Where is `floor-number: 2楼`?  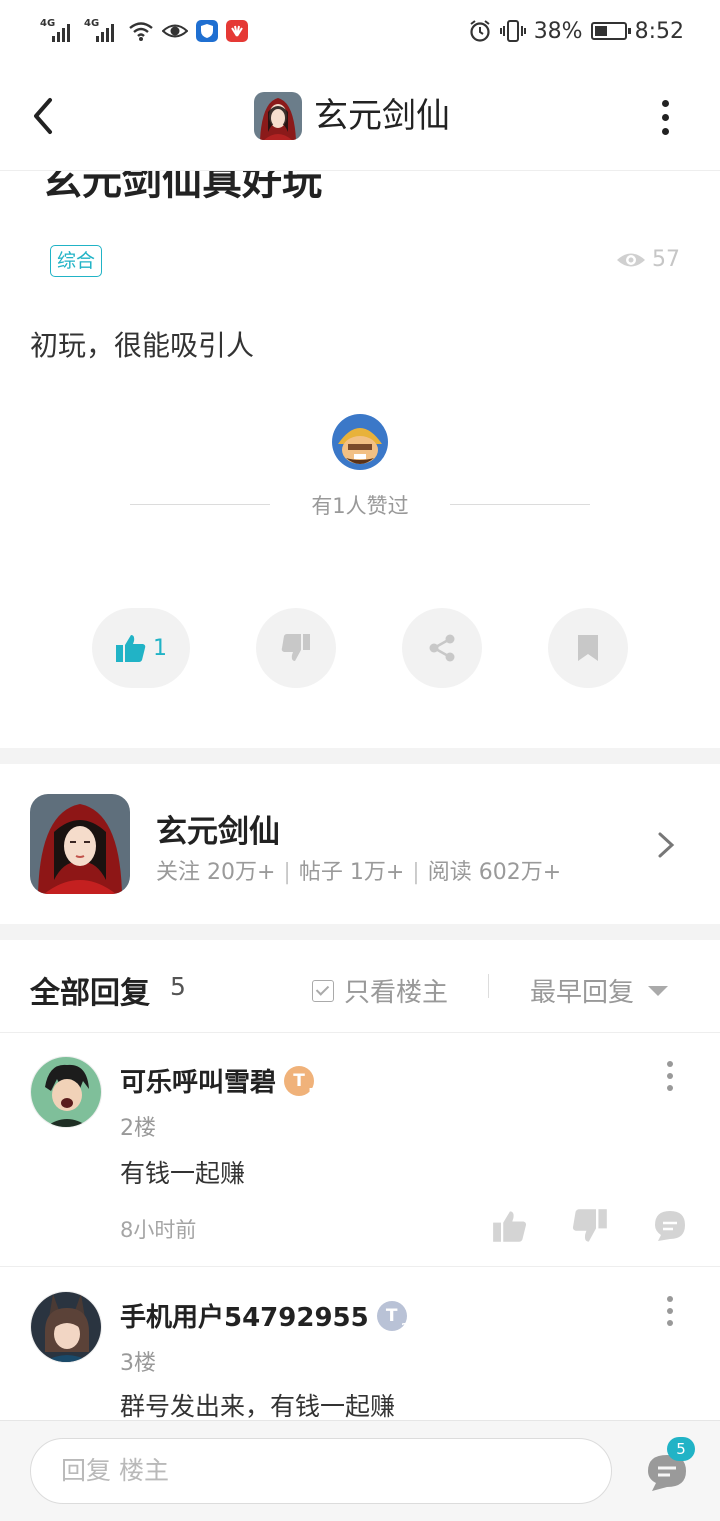 floor-number: 2楼 is located at coordinates (138, 1128).